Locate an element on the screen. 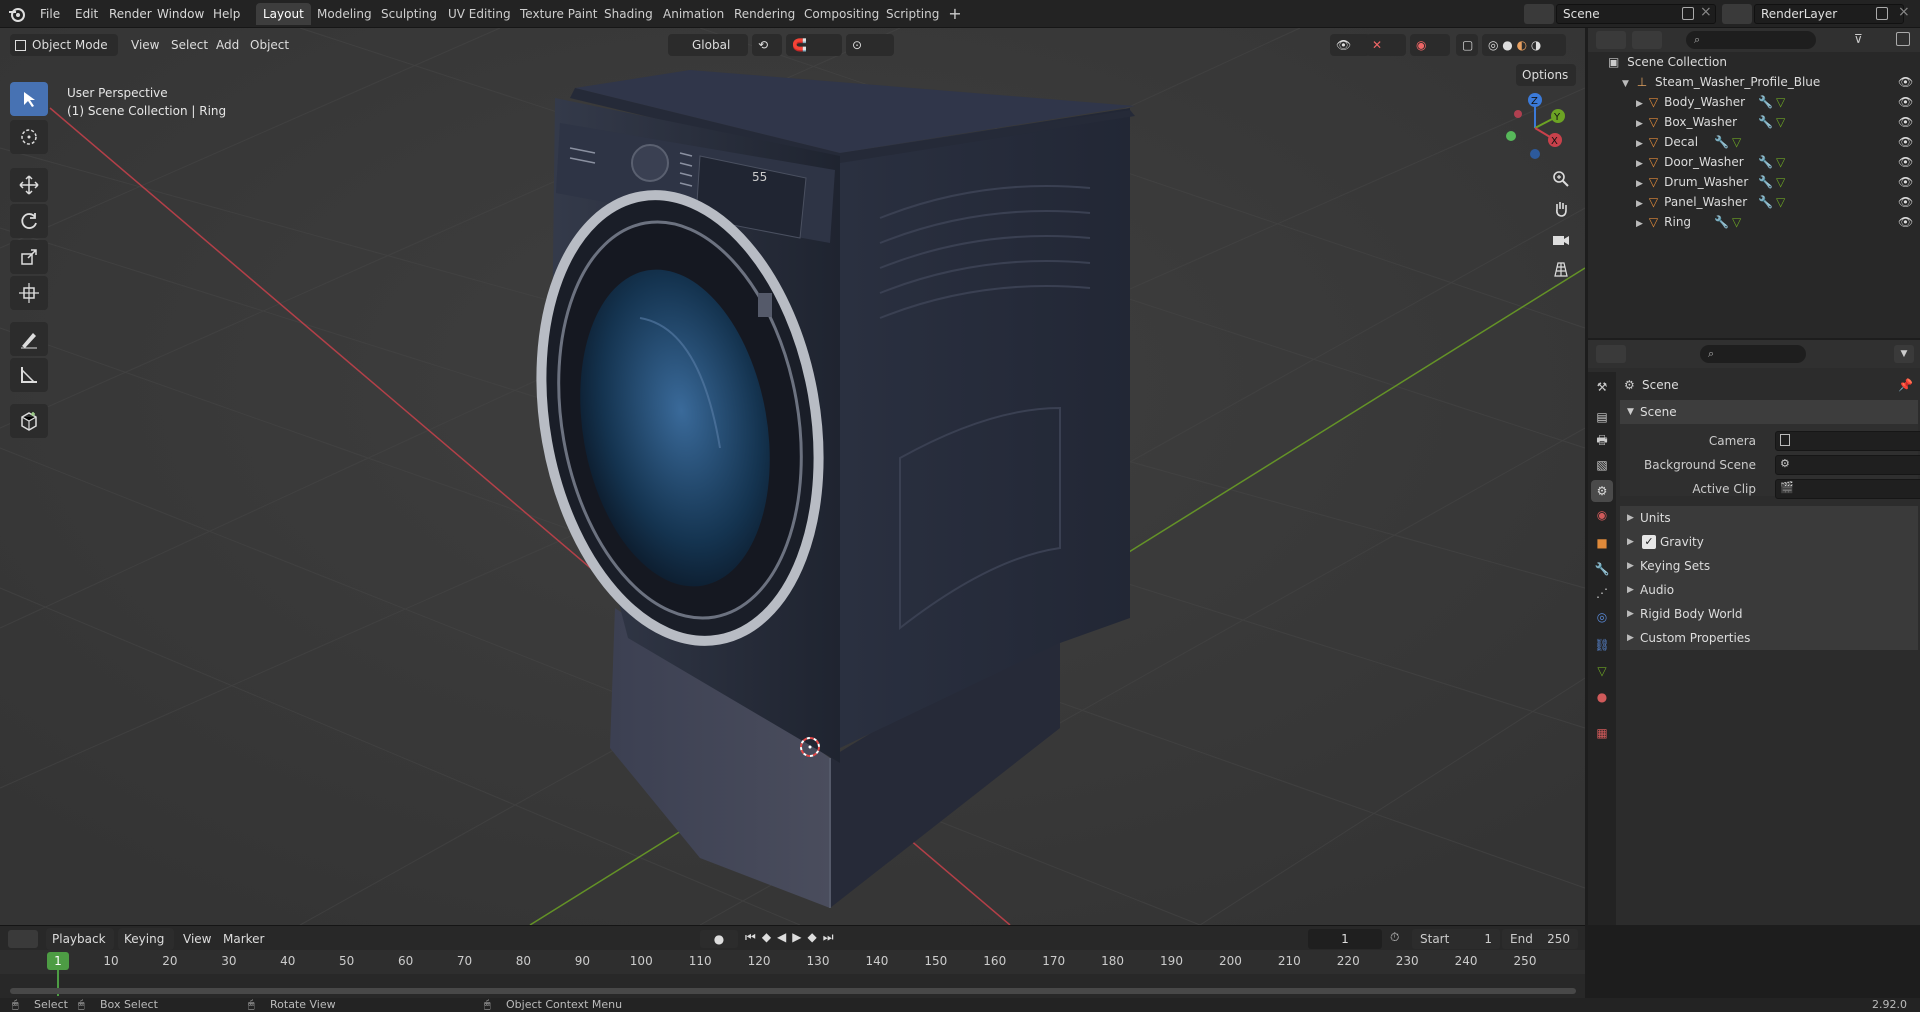 Image resolution: width=1920 pixels, height=1012 pixels. proportional-editing-icon: ⊙ is located at coordinates (870, 45).